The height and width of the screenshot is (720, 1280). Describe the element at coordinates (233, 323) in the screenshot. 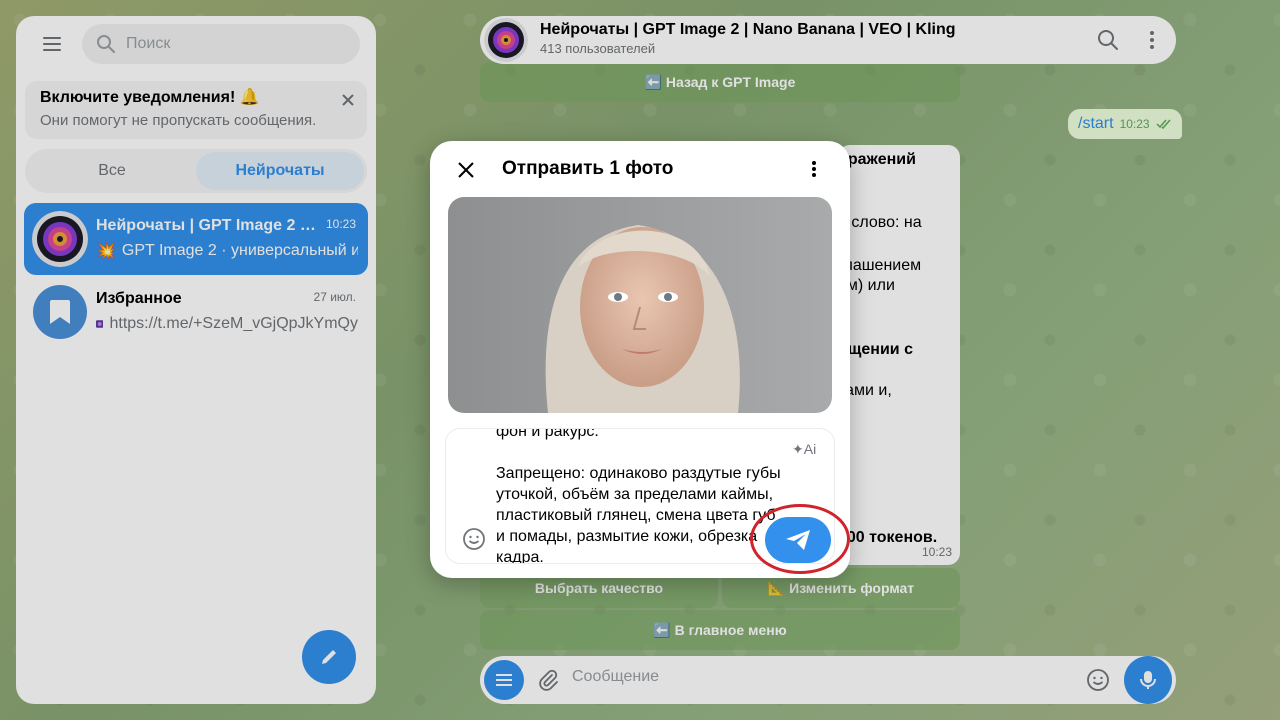

I see `chat-preview-text: https://t.me/+SzeM_vGjQpJkYmQy` at that location.